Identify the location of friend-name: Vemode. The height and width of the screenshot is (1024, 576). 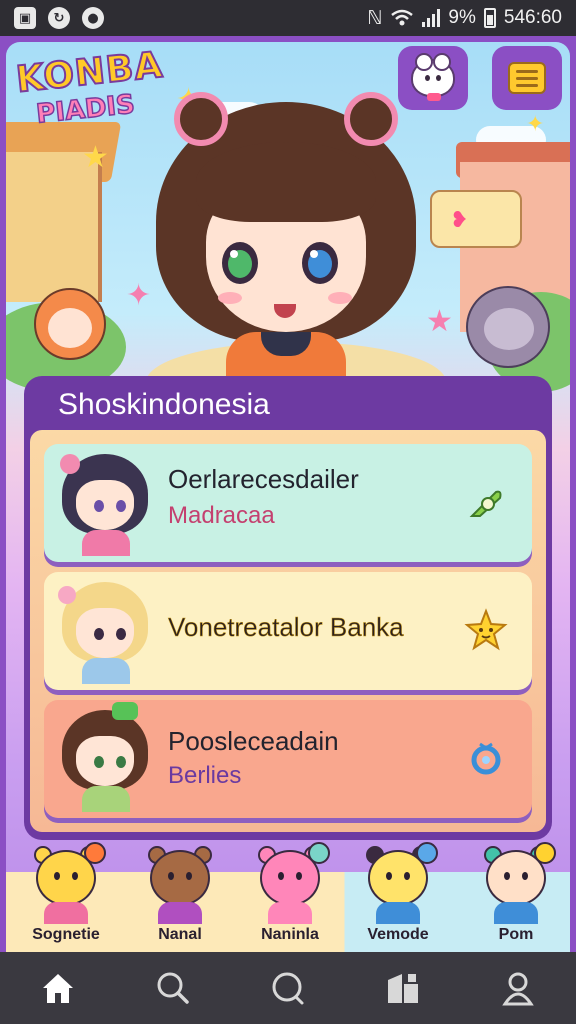
(398, 934).